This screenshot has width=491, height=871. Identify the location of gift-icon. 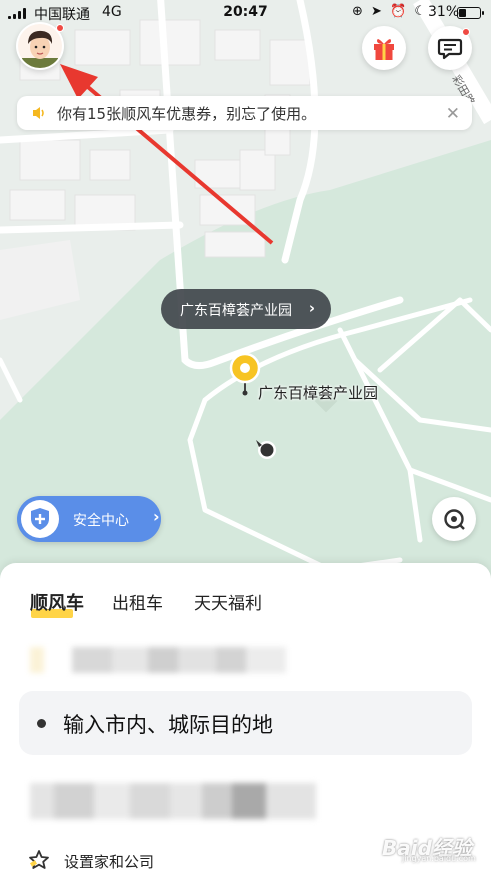
(384, 49).